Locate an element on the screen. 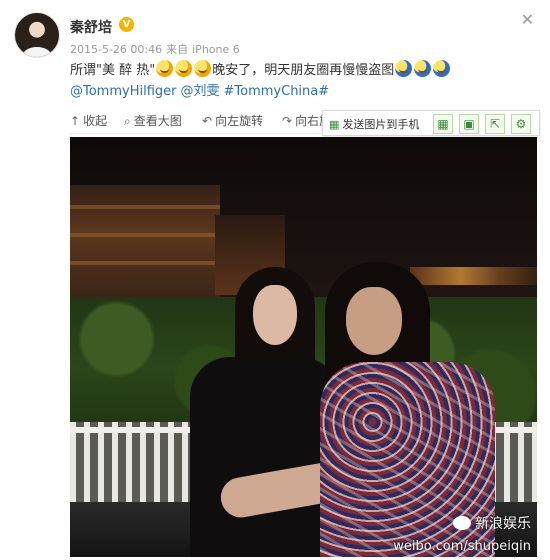  view-large-label: 查看大图 is located at coordinates (157, 121).